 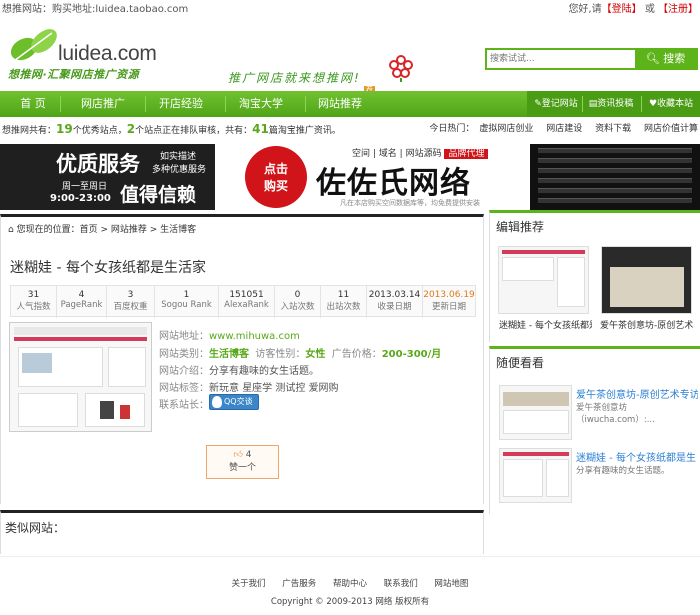 What do you see at coordinates (297, 295) in the screenshot?
I see `stat-value: 0` at bounding box center [297, 295].